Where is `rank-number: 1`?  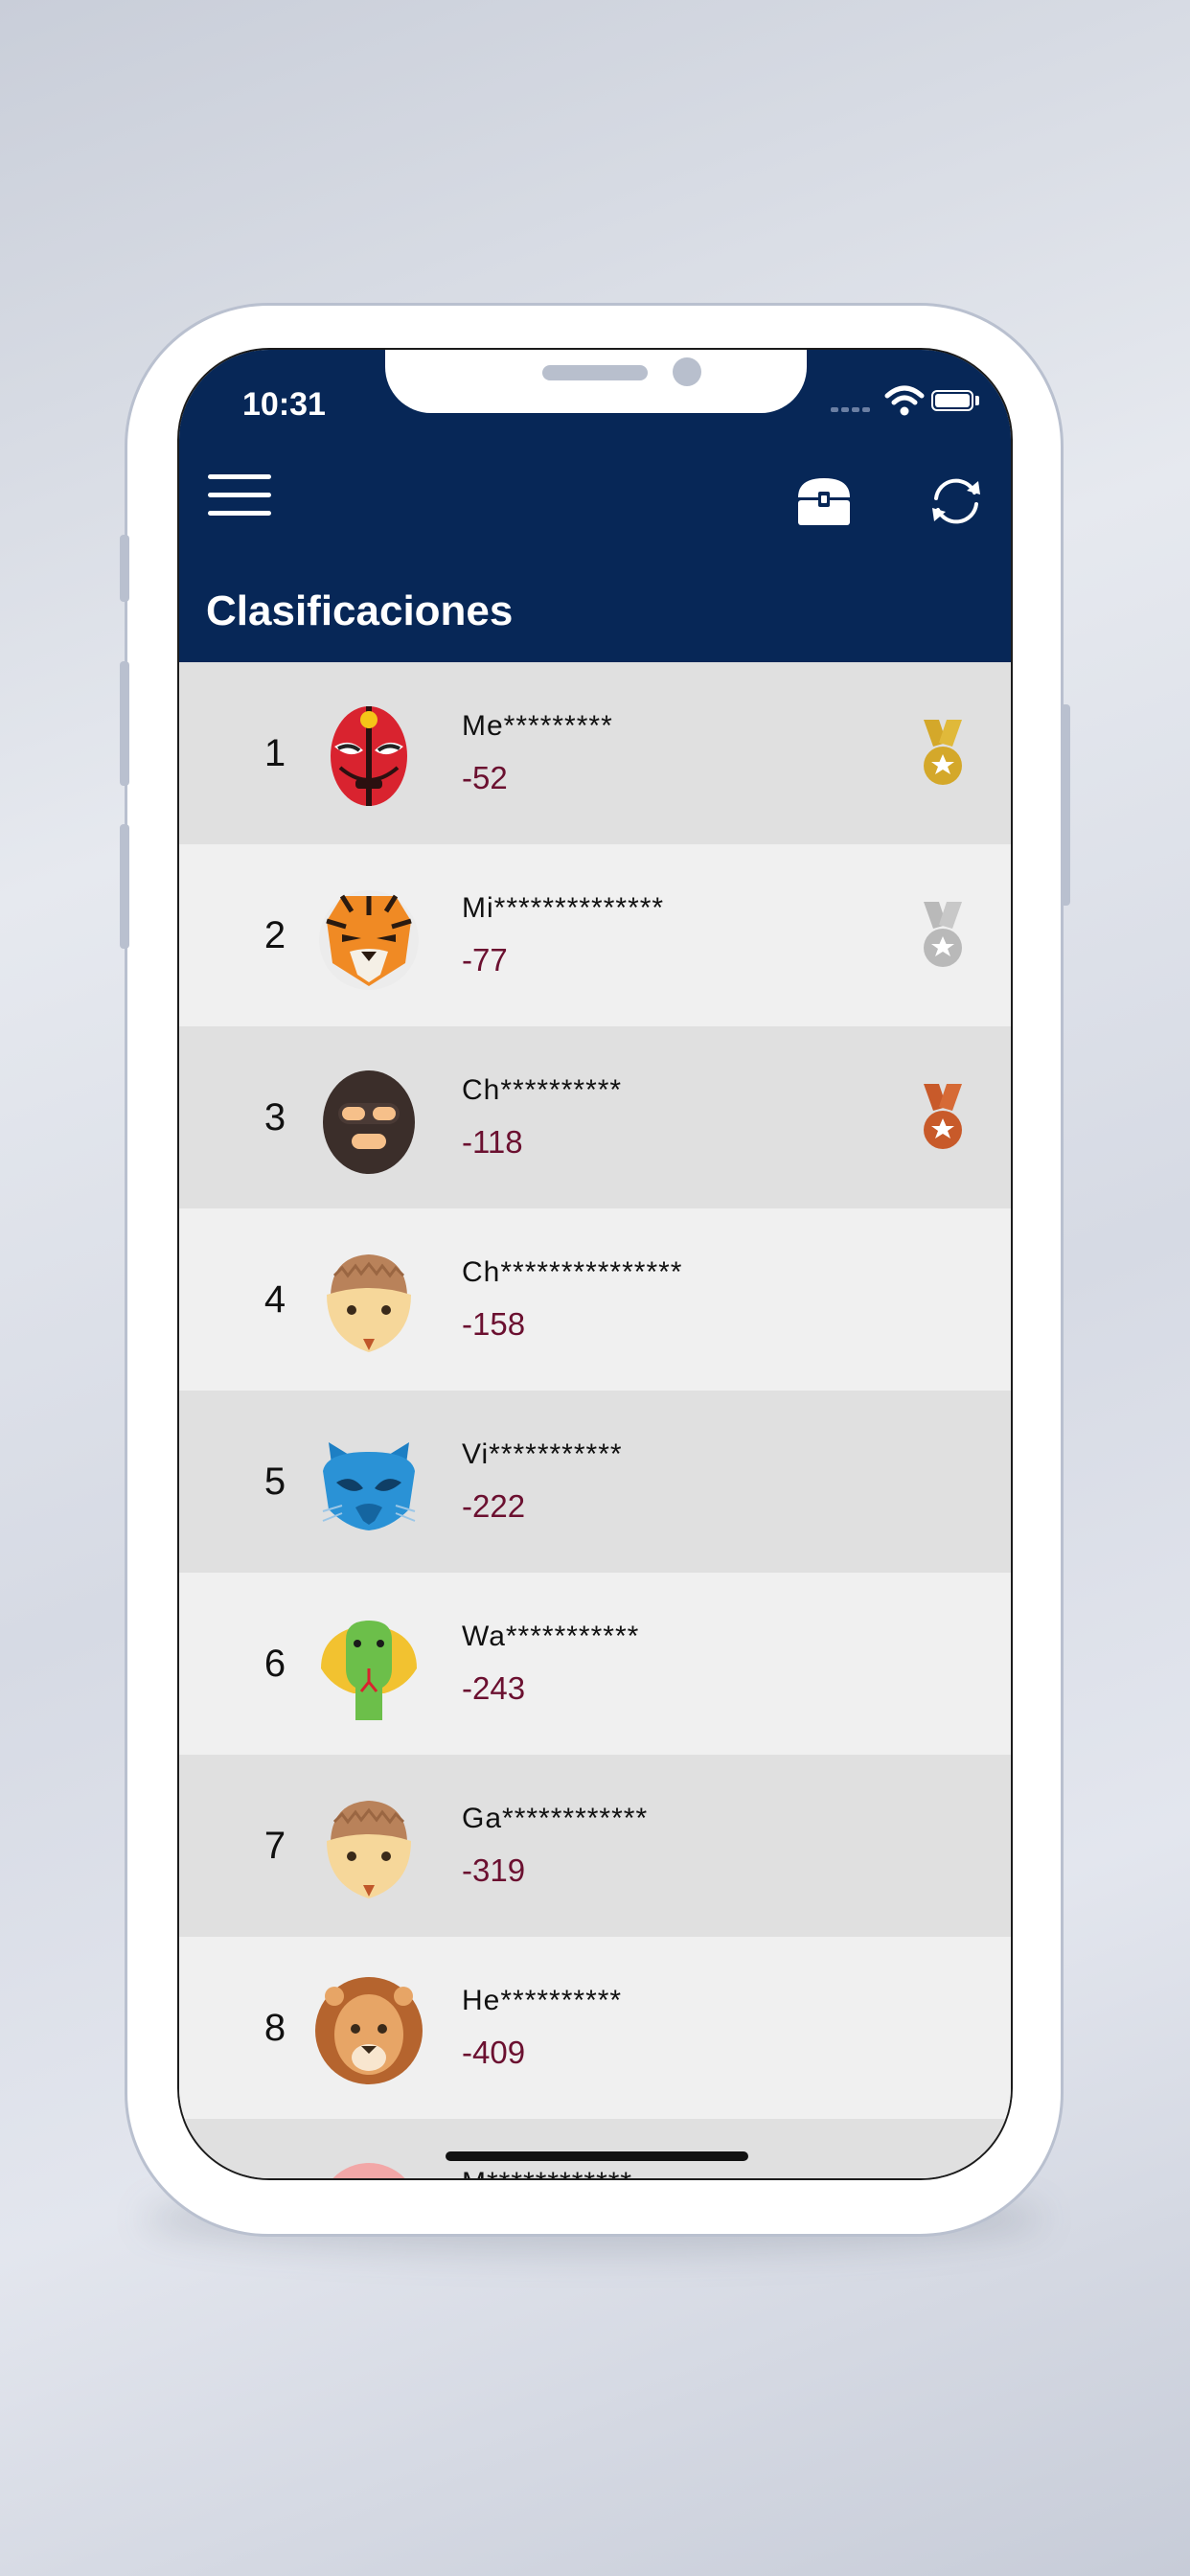
rank-number: 1 is located at coordinates (274, 753).